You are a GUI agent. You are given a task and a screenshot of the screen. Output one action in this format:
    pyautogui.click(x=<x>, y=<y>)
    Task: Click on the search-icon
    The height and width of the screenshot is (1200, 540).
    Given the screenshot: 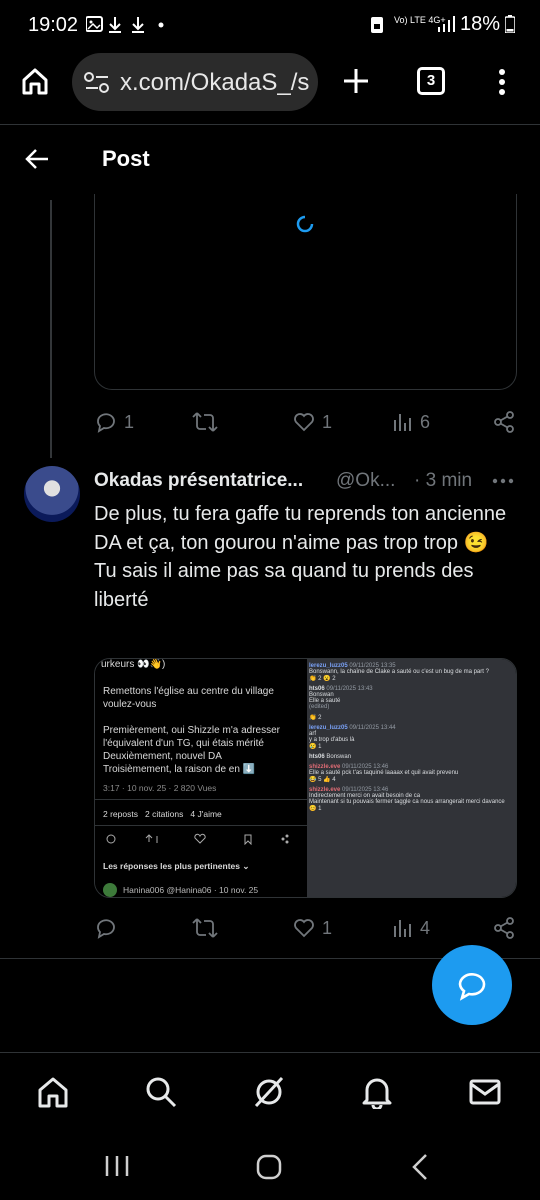 What is the action you would take?
    pyautogui.click(x=161, y=1092)
    